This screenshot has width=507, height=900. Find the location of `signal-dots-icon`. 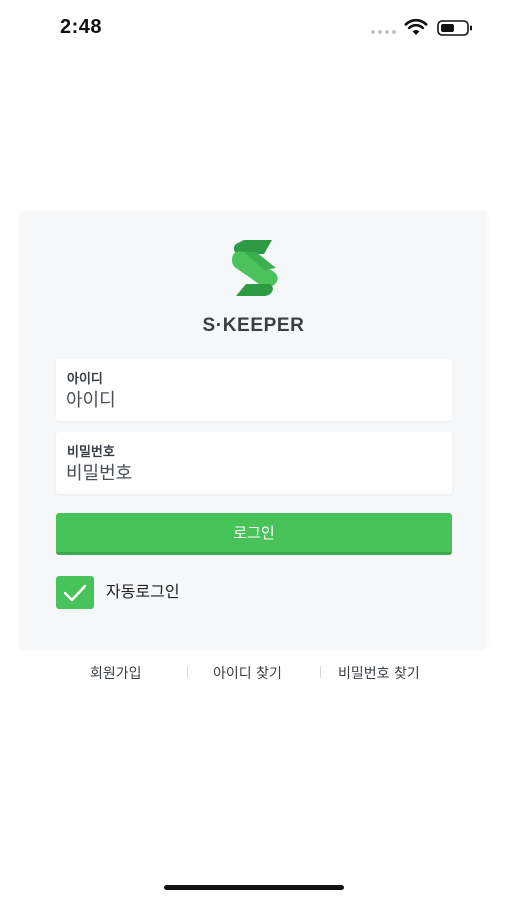

signal-dots-icon is located at coordinates (383, 32).